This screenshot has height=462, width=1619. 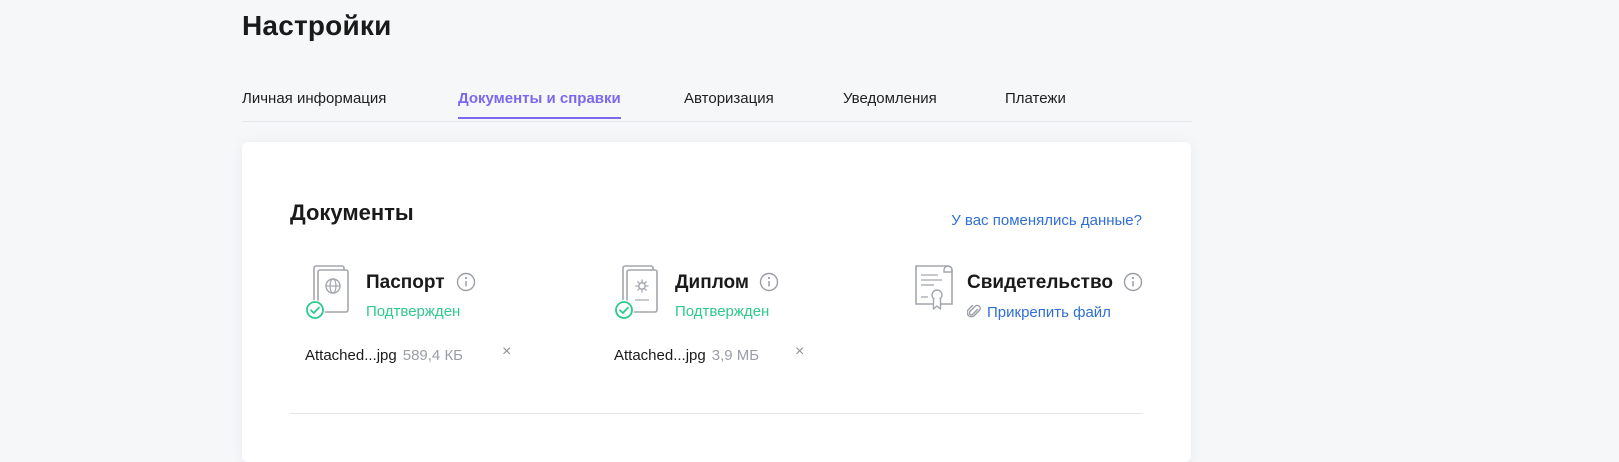 What do you see at coordinates (1049, 312) in the screenshot?
I see `attach-file-label: Прикрепить файл` at bounding box center [1049, 312].